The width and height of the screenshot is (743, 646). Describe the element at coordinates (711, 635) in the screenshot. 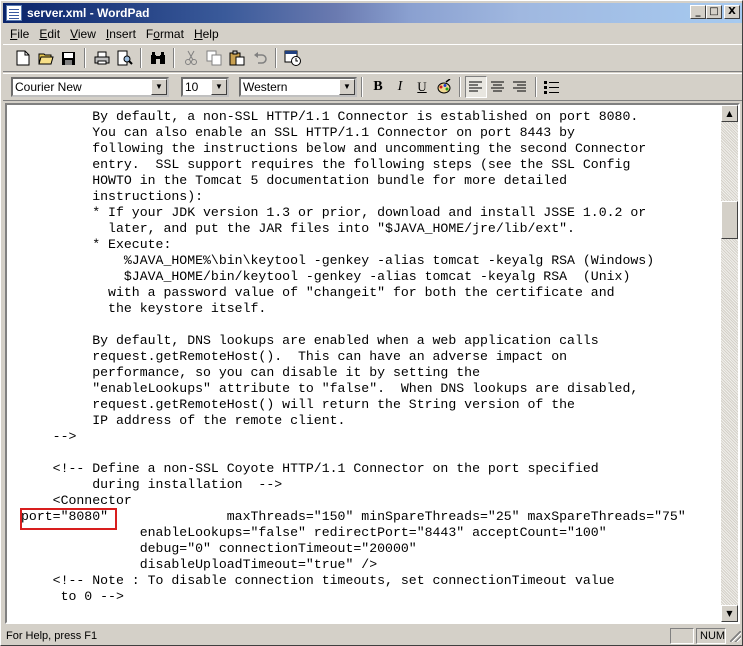

I see `status-num-indicator: NUM` at that location.